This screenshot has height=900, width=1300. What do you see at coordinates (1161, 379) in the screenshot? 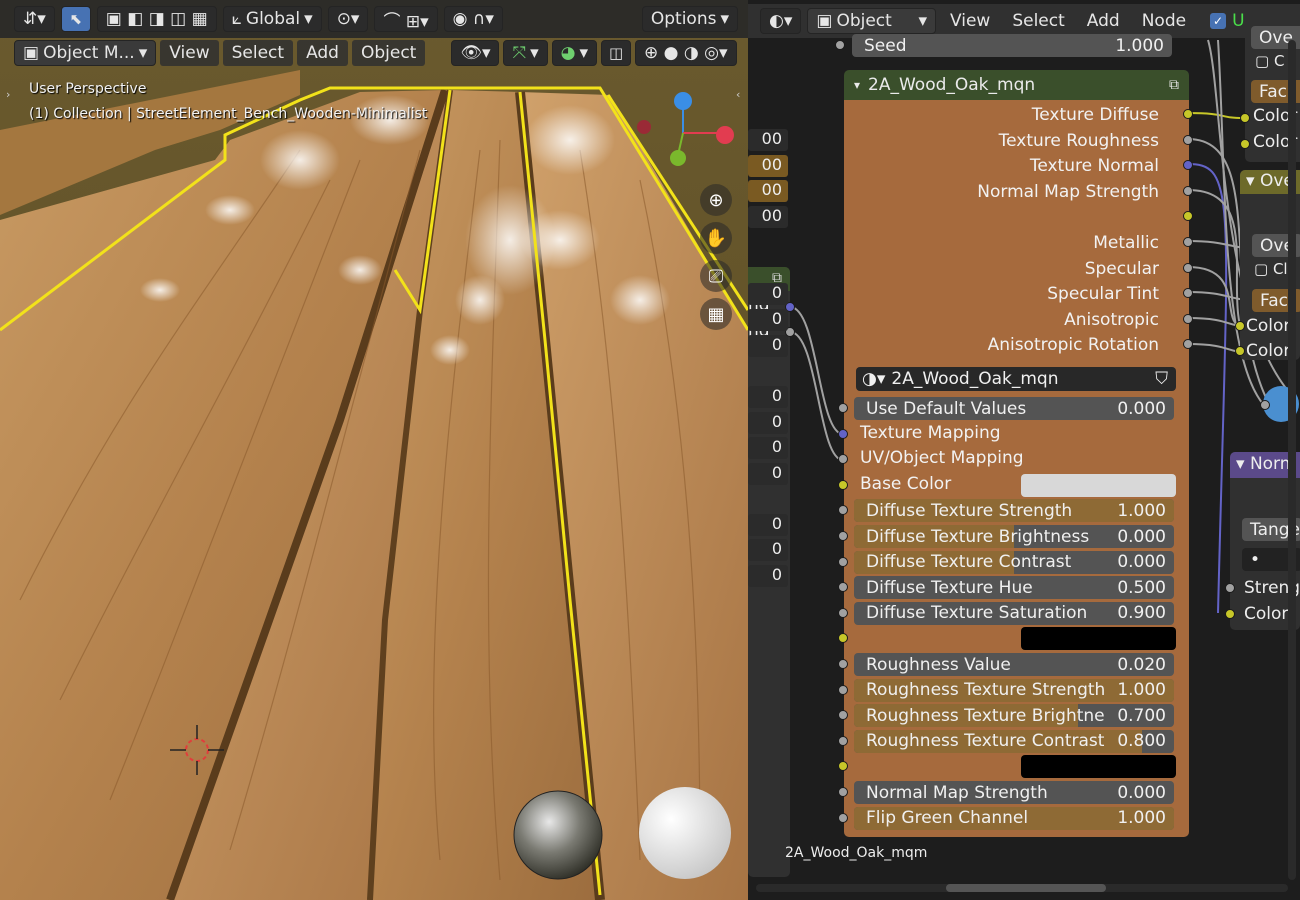
I see `fake-user-shield-icon: ⛉` at bounding box center [1161, 379].